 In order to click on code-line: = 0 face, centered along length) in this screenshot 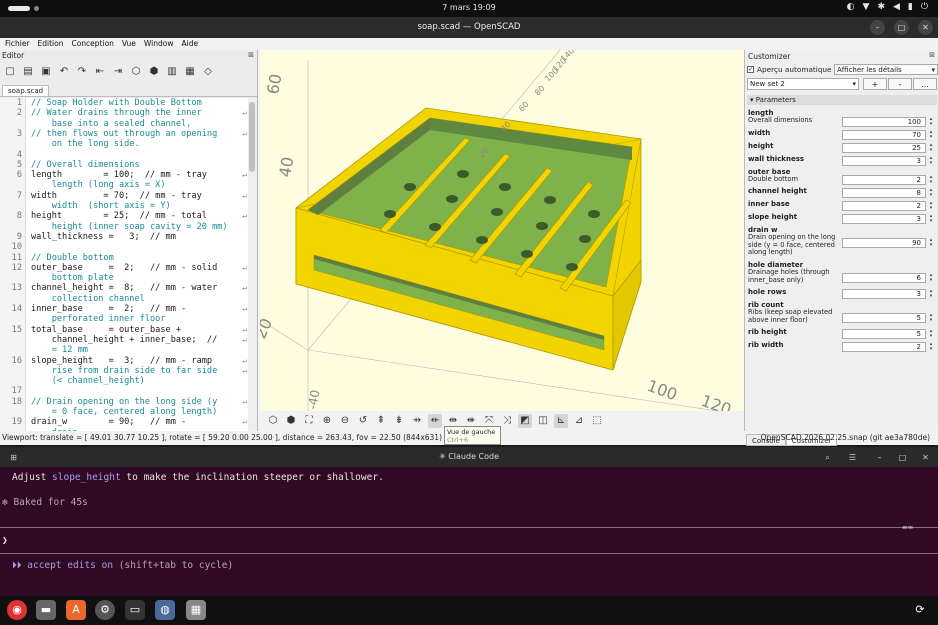, I will do `click(124, 412)`.